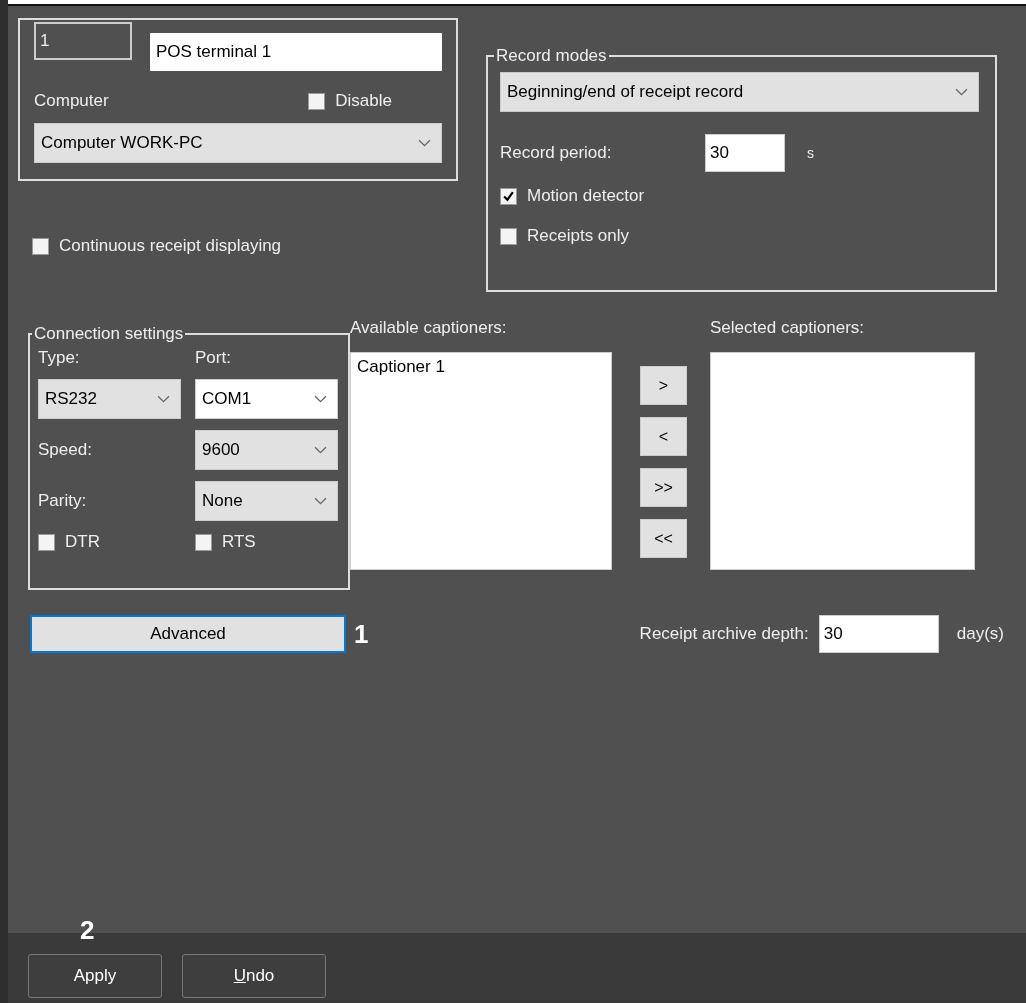 The image size is (1026, 1003). What do you see at coordinates (551, 56) in the screenshot?
I see `record-modes-title: Record modes` at bounding box center [551, 56].